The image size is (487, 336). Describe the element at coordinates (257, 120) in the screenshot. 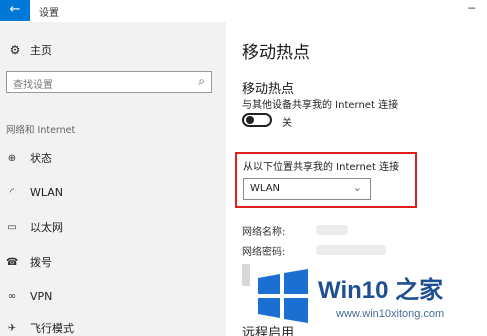

I see `hotspot-toggle` at that location.